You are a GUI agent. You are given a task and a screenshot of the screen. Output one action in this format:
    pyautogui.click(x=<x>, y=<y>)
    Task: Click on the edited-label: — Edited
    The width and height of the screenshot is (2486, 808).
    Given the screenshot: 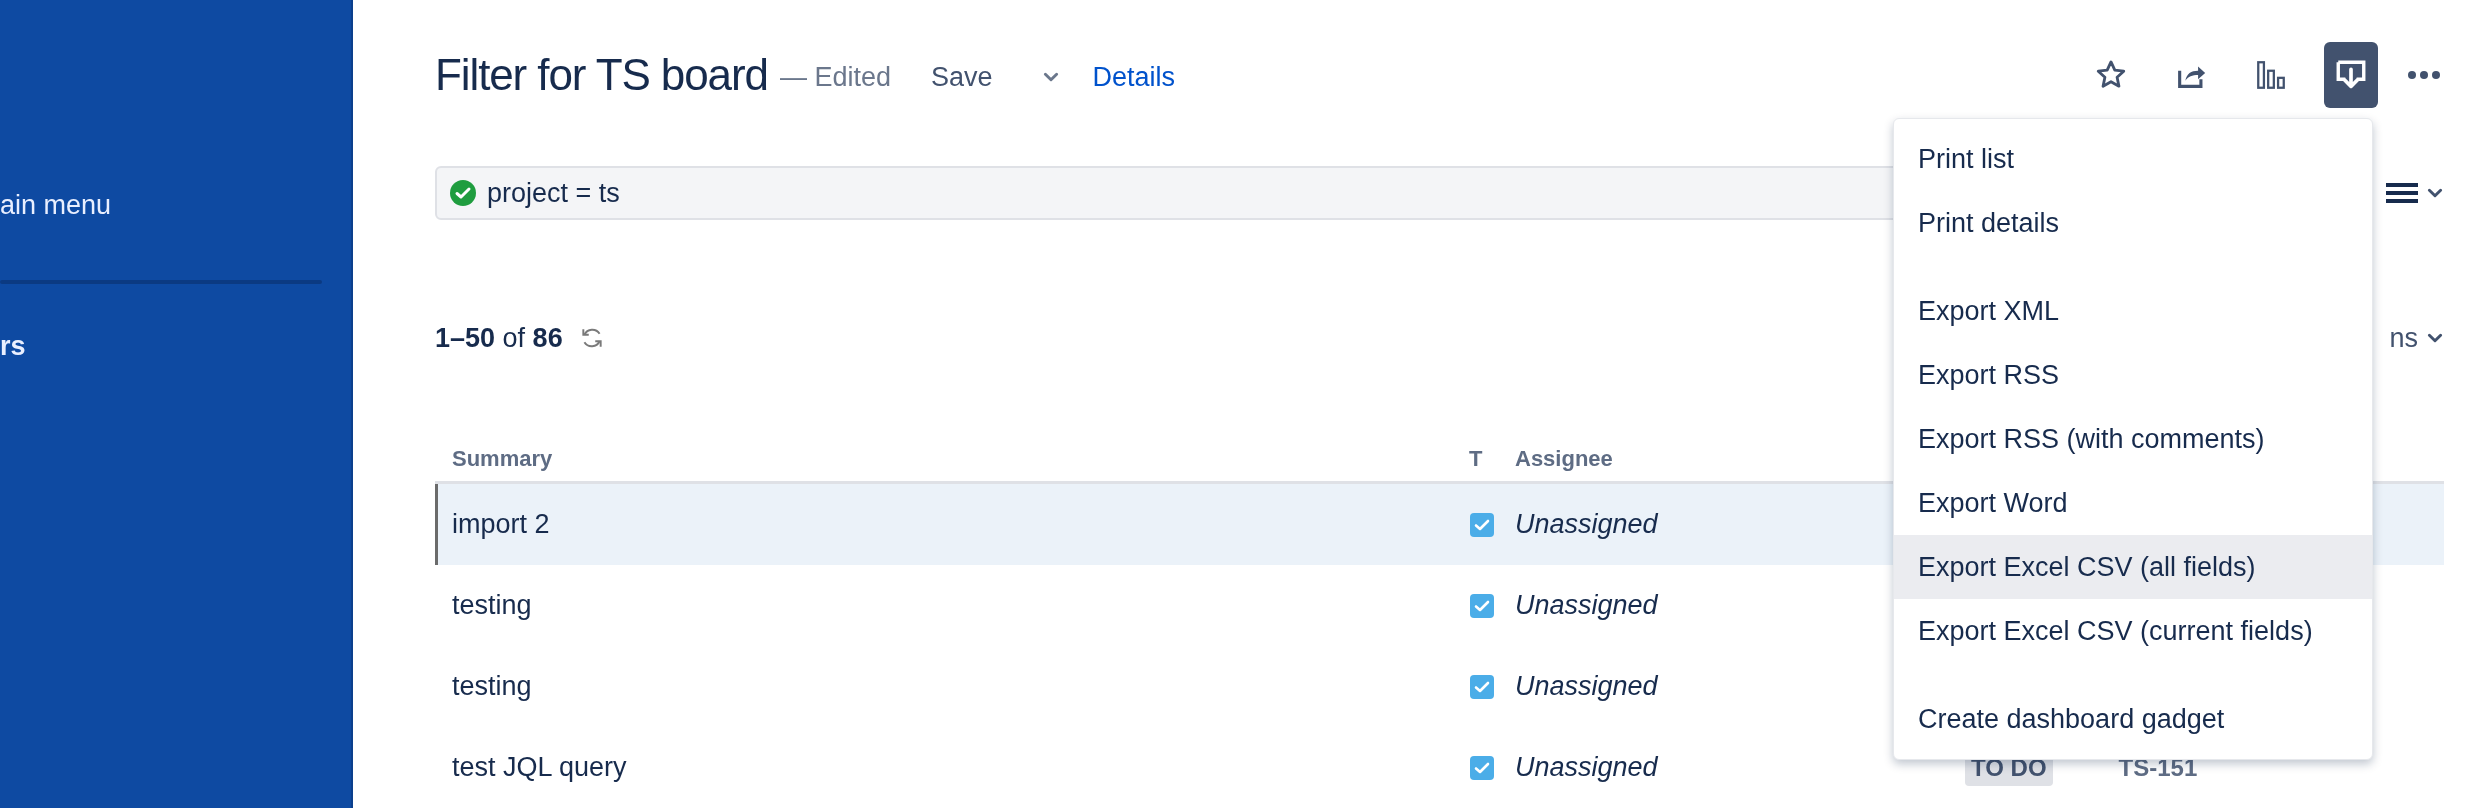 What is the action you would take?
    pyautogui.click(x=835, y=77)
    